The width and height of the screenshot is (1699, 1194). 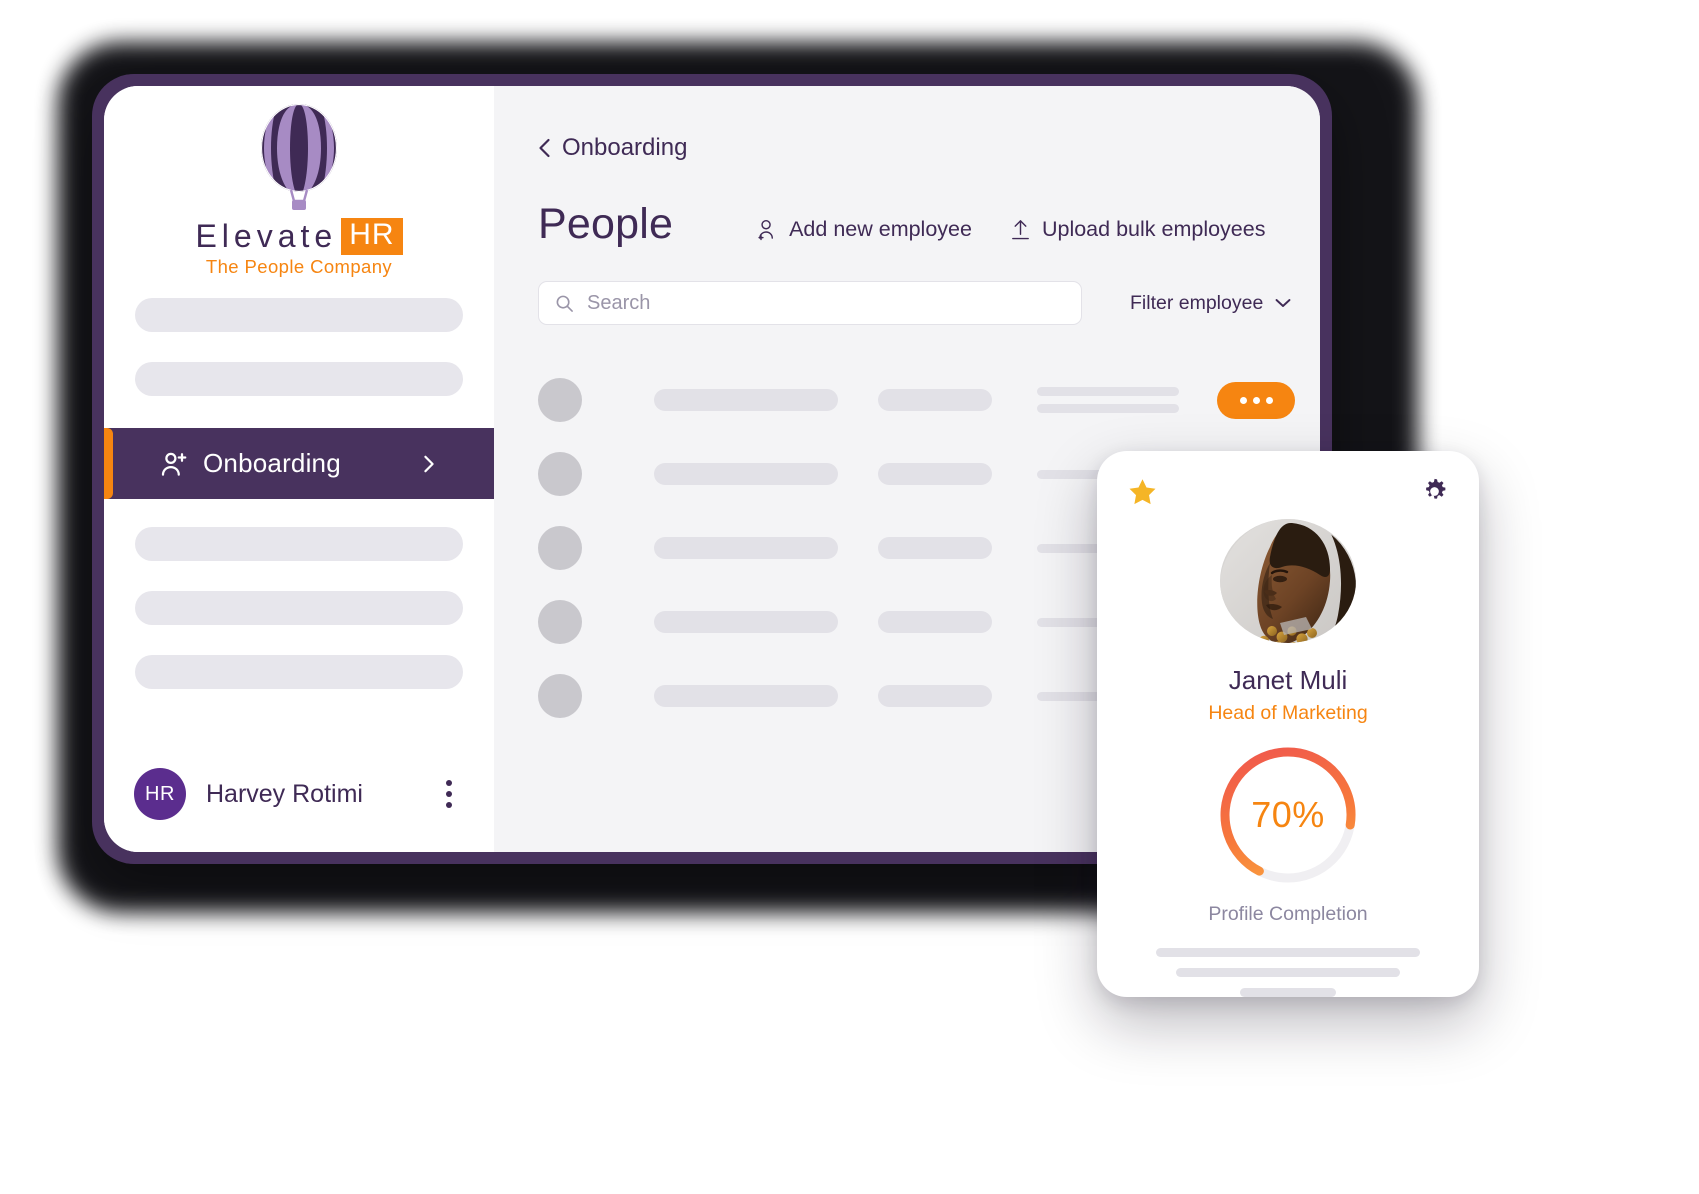 What do you see at coordinates (1283, 303) in the screenshot?
I see `chevron-down-icon` at bounding box center [1283, 303].